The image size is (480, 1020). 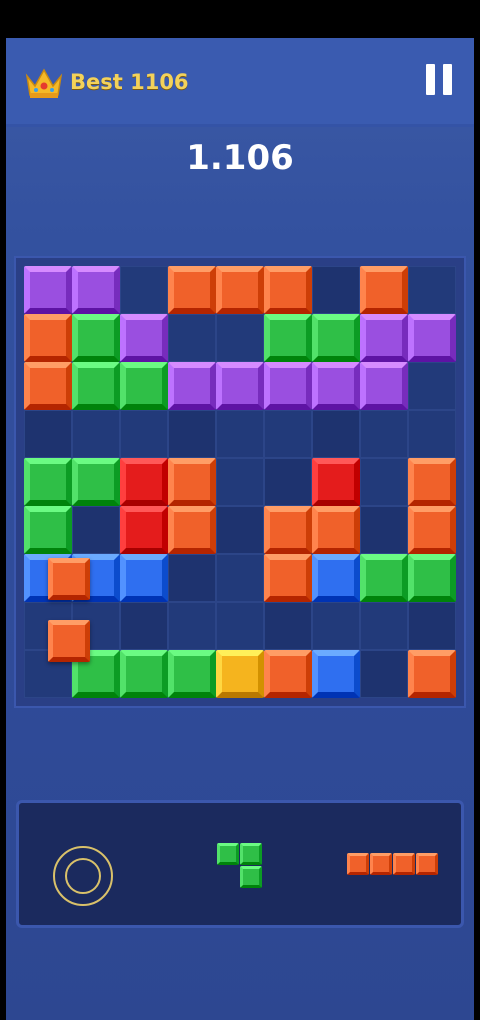 What do you see at coordinates (240, 674) in the screenshot?
I see `yellow-block` at bounding box center [240, 674].